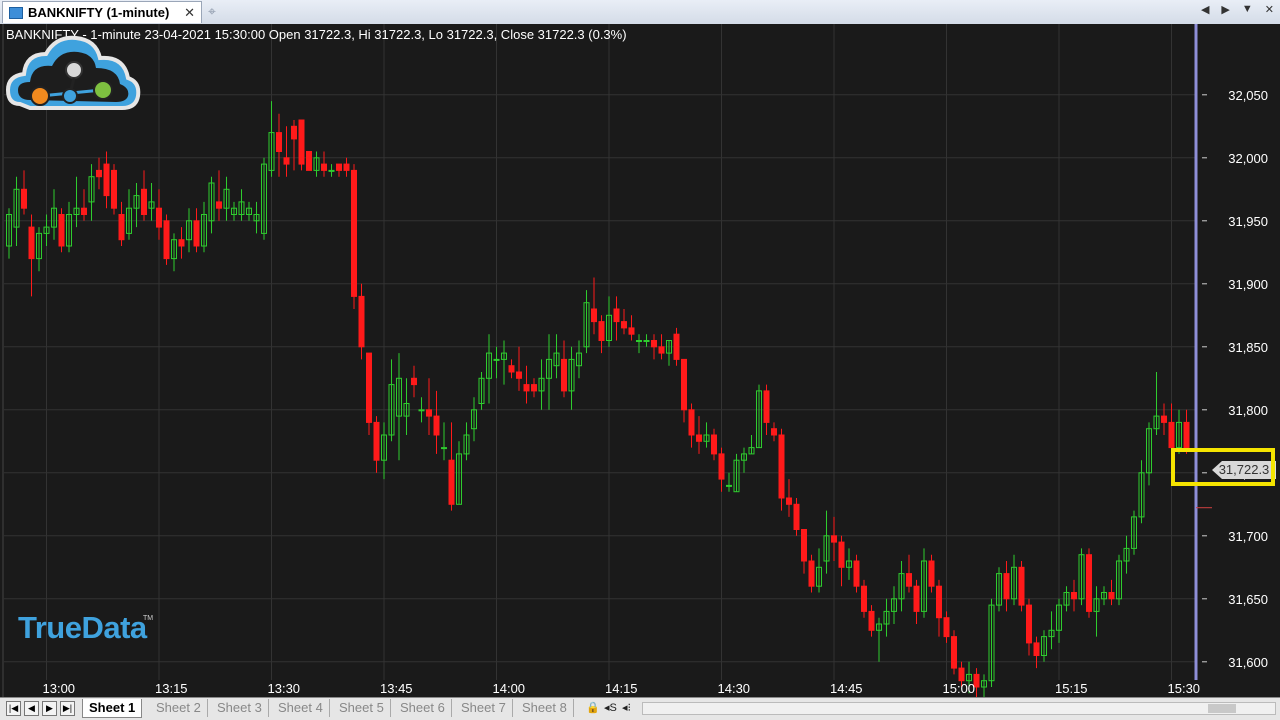 The image size is (1280, 720). Describe the element at coordinates (31, 708) in the screenshot. I see `prev-sheet-button: ◀` at that location.